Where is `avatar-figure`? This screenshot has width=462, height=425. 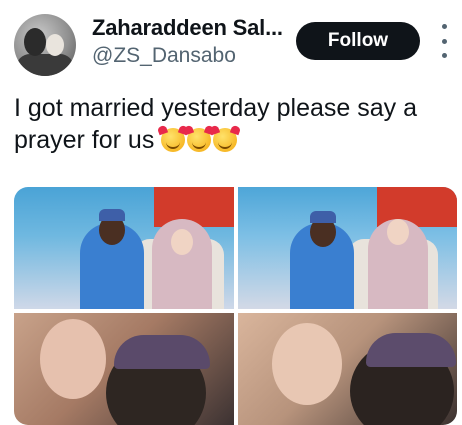 avatar-figure is located at coordinates (45, 65).